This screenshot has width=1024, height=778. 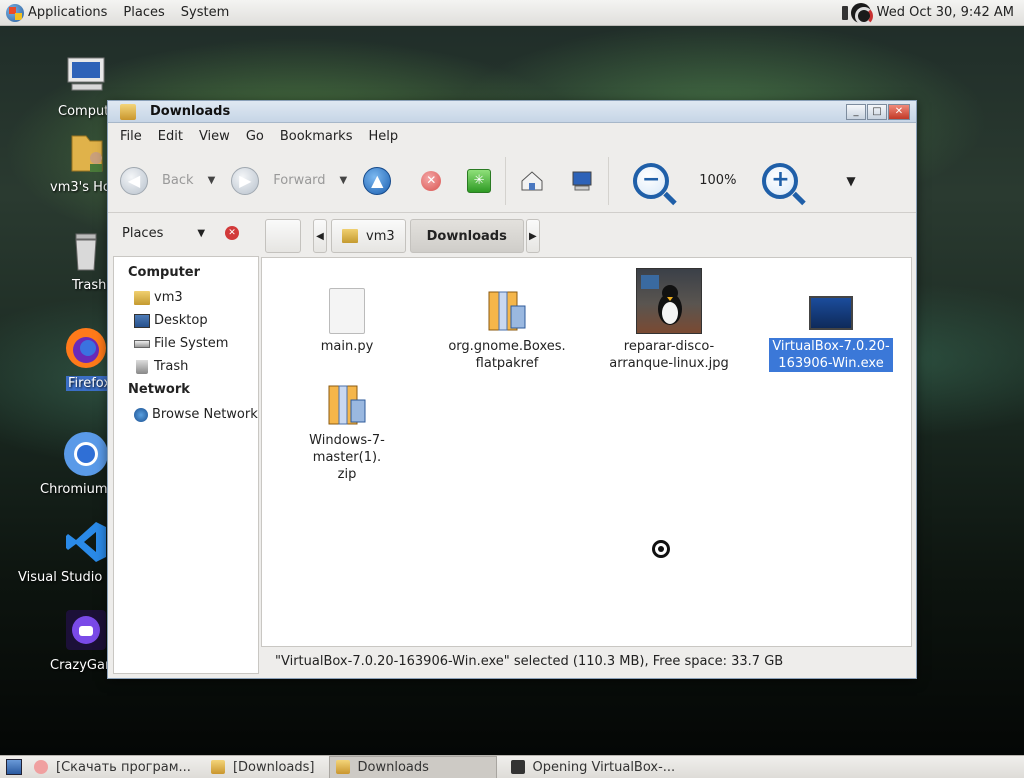 I want to click on up-button: ▲, so click(x=377, y=180).